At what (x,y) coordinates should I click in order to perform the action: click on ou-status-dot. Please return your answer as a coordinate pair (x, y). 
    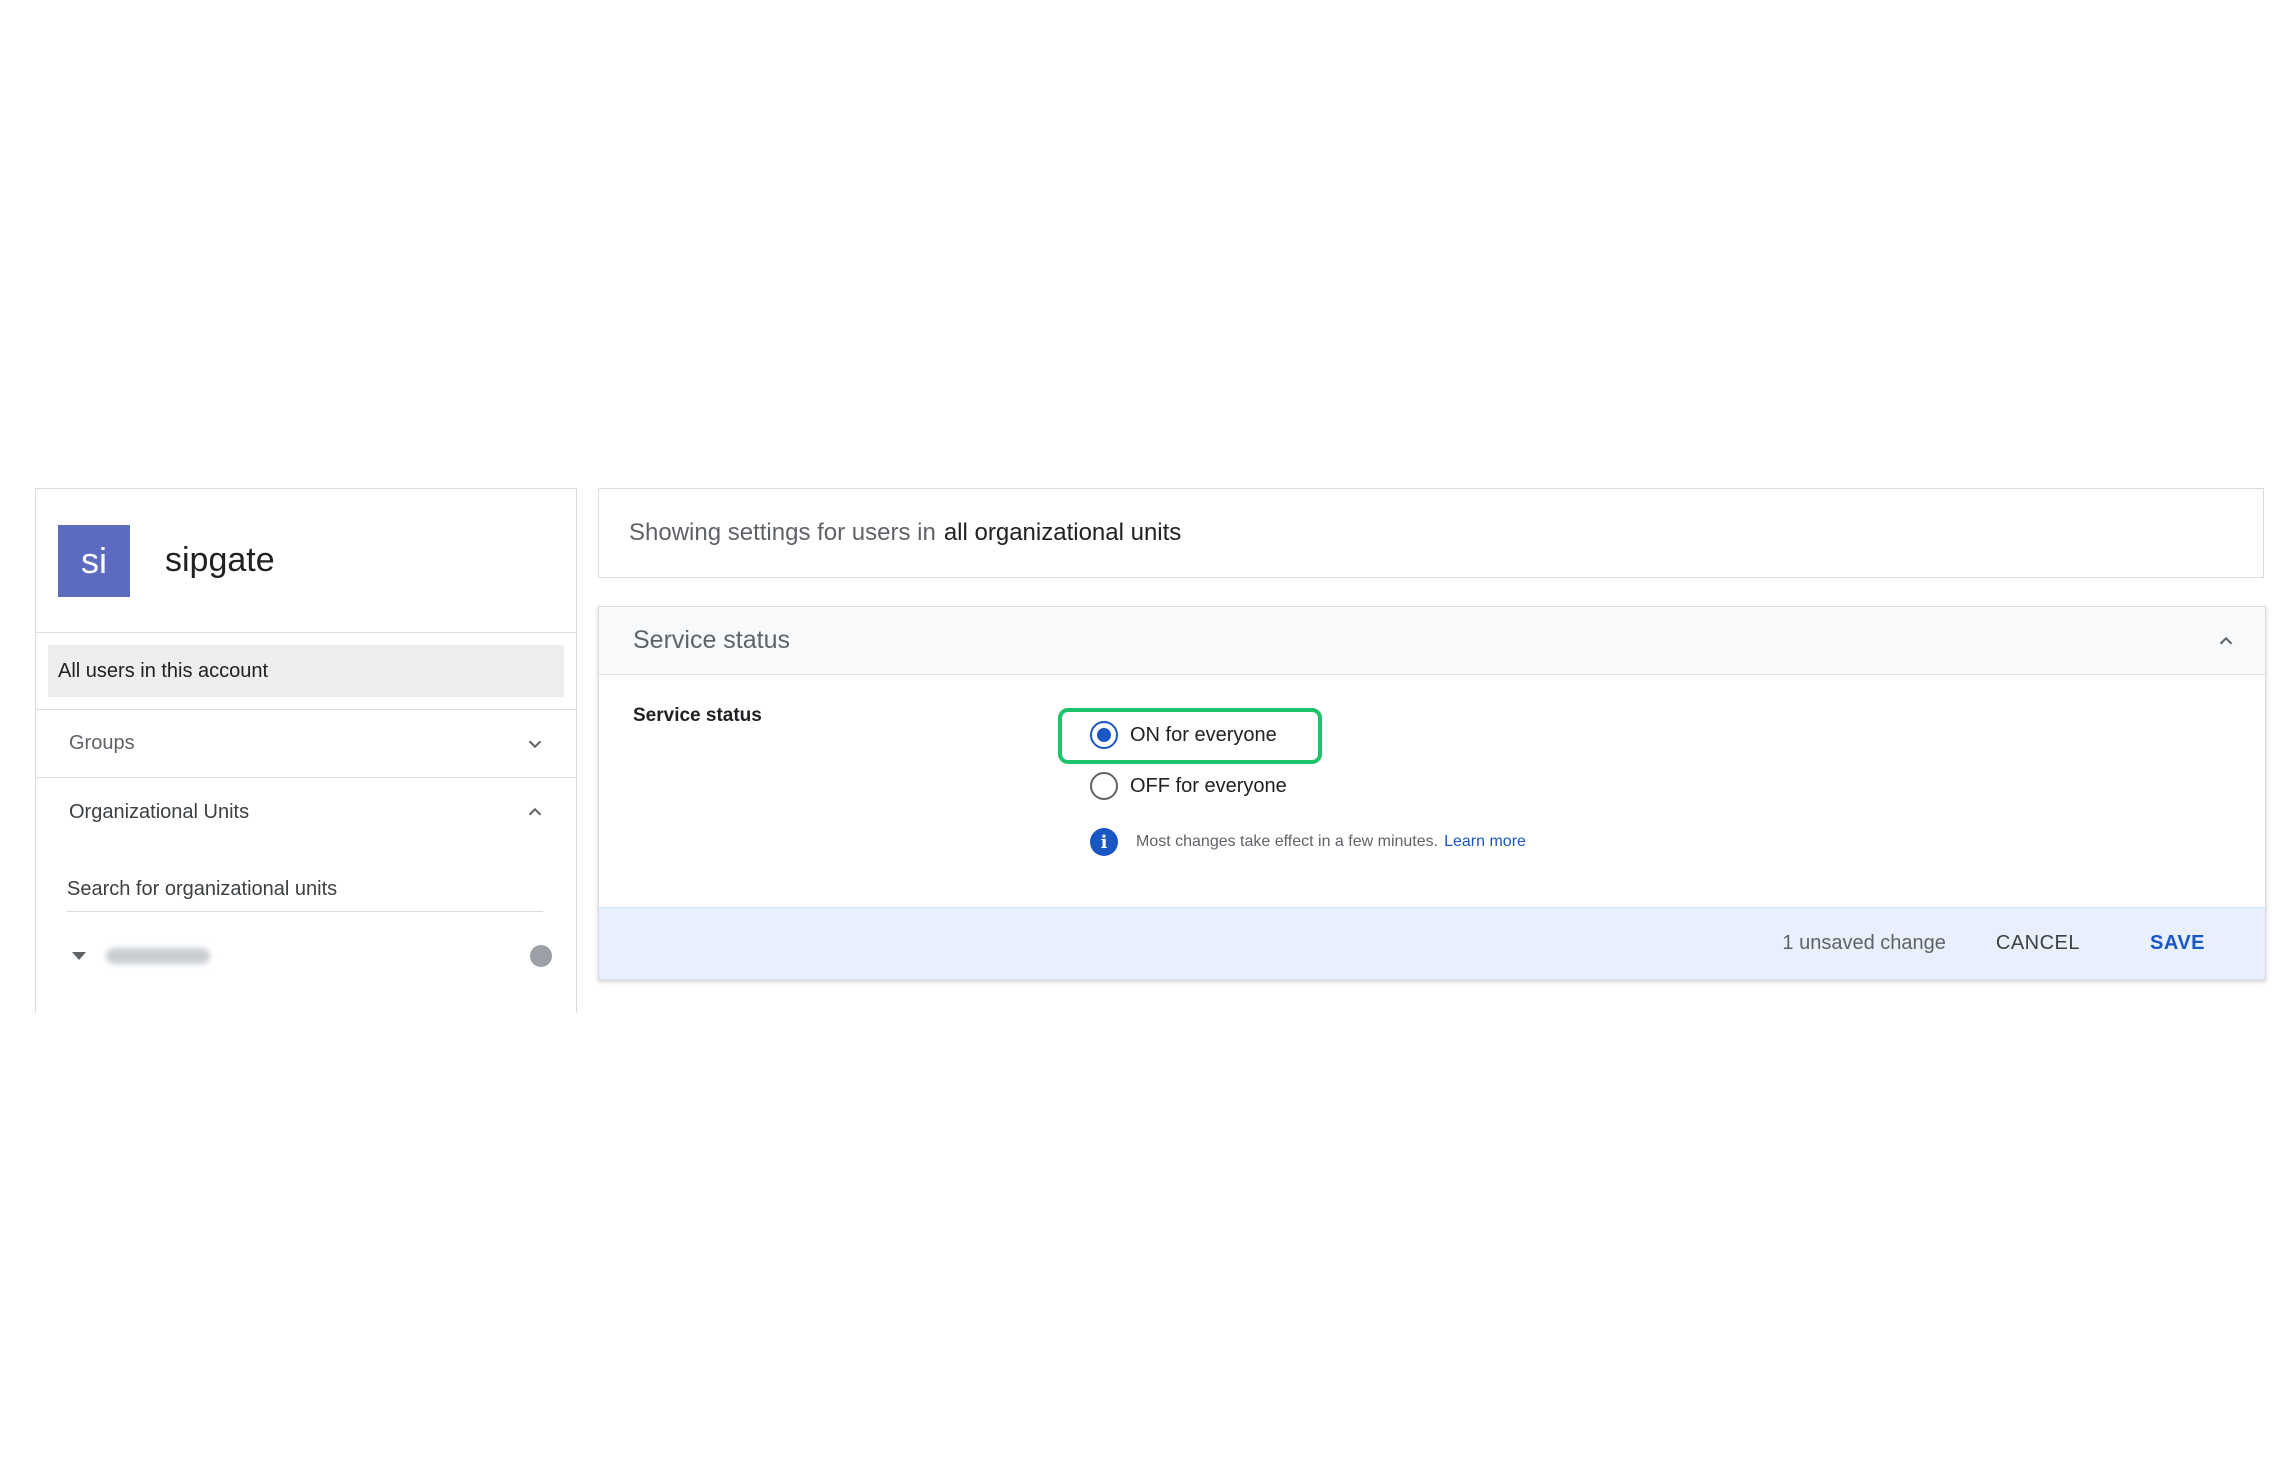
    Looking at the image, I should click on (541, 956).